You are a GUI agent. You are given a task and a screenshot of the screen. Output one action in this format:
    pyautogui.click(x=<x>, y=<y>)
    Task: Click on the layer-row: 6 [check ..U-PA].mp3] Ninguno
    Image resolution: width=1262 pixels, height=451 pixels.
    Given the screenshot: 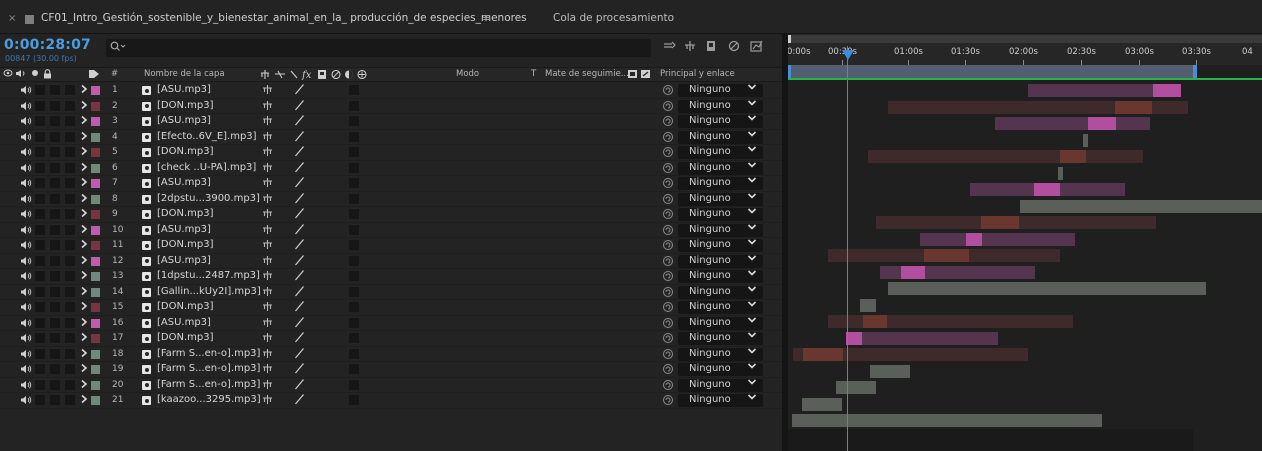 What is the action you would take?
    pyautogui.click(x=391, y=168)
    